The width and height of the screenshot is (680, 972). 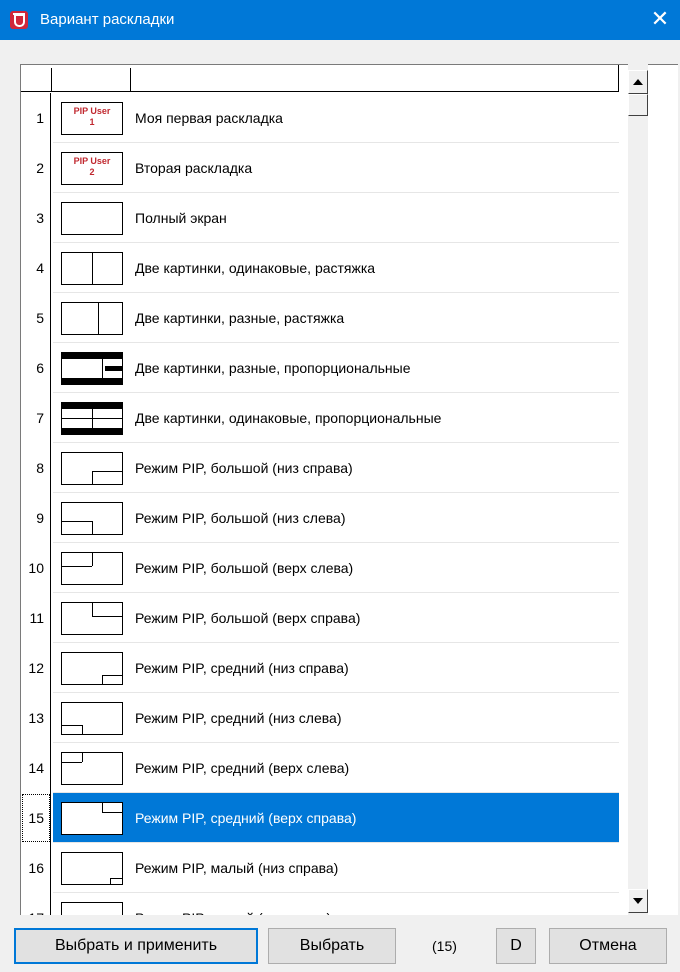 What do you see at coordinates (92, 268) in the screenshot?
I see `split-equal-layout-icon` at bounding box center [92, 268].